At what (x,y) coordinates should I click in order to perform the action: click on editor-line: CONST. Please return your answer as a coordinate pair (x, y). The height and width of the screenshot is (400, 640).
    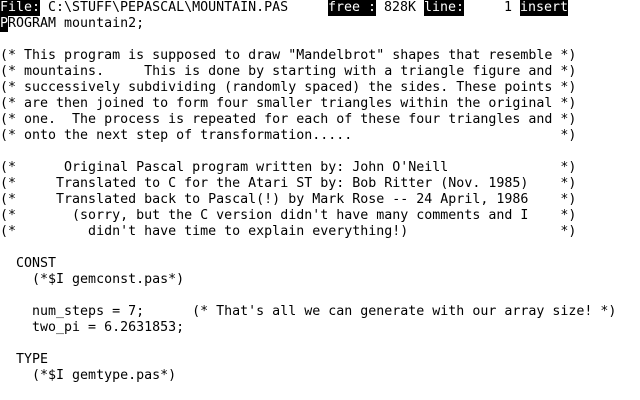
    Looking at the image, I should click on (320, 264).